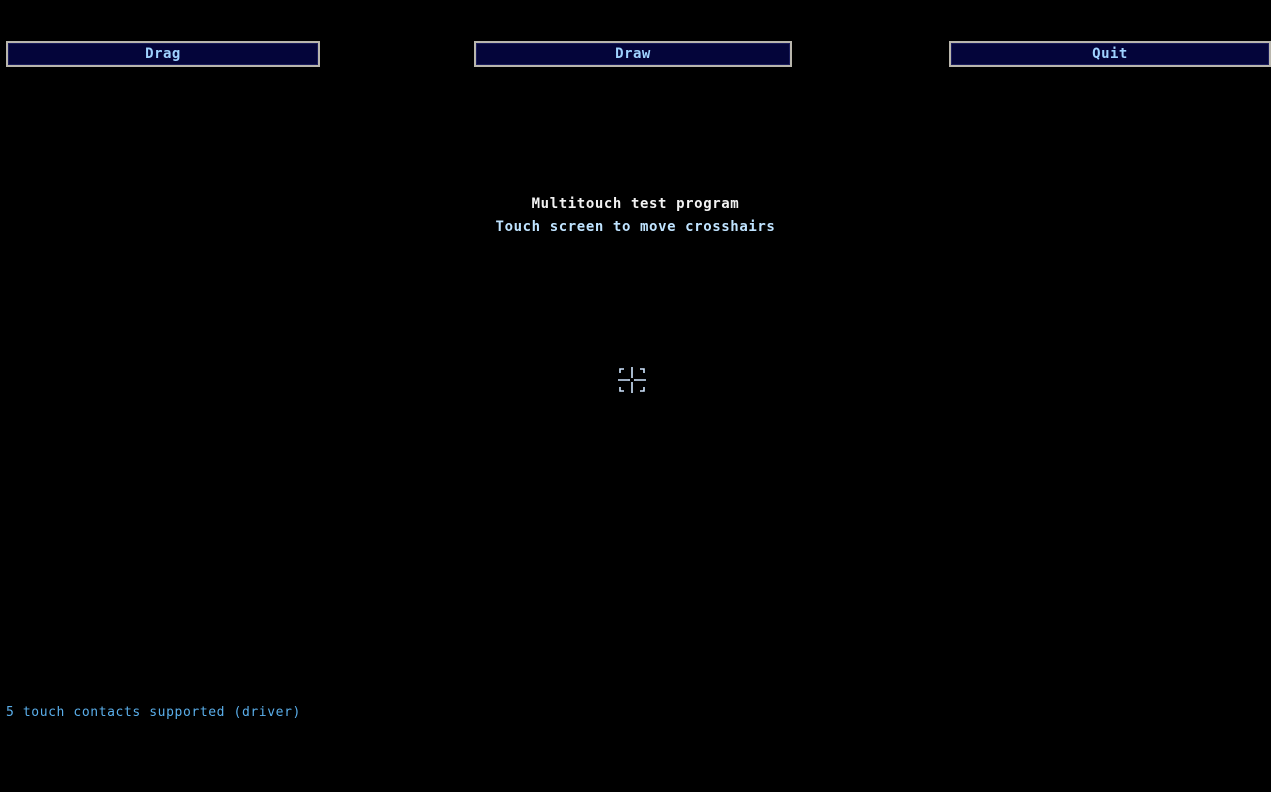 The height and width of the screenshot is (792, 1271). I want to click on draw-button: Draw, so click(633, 54).